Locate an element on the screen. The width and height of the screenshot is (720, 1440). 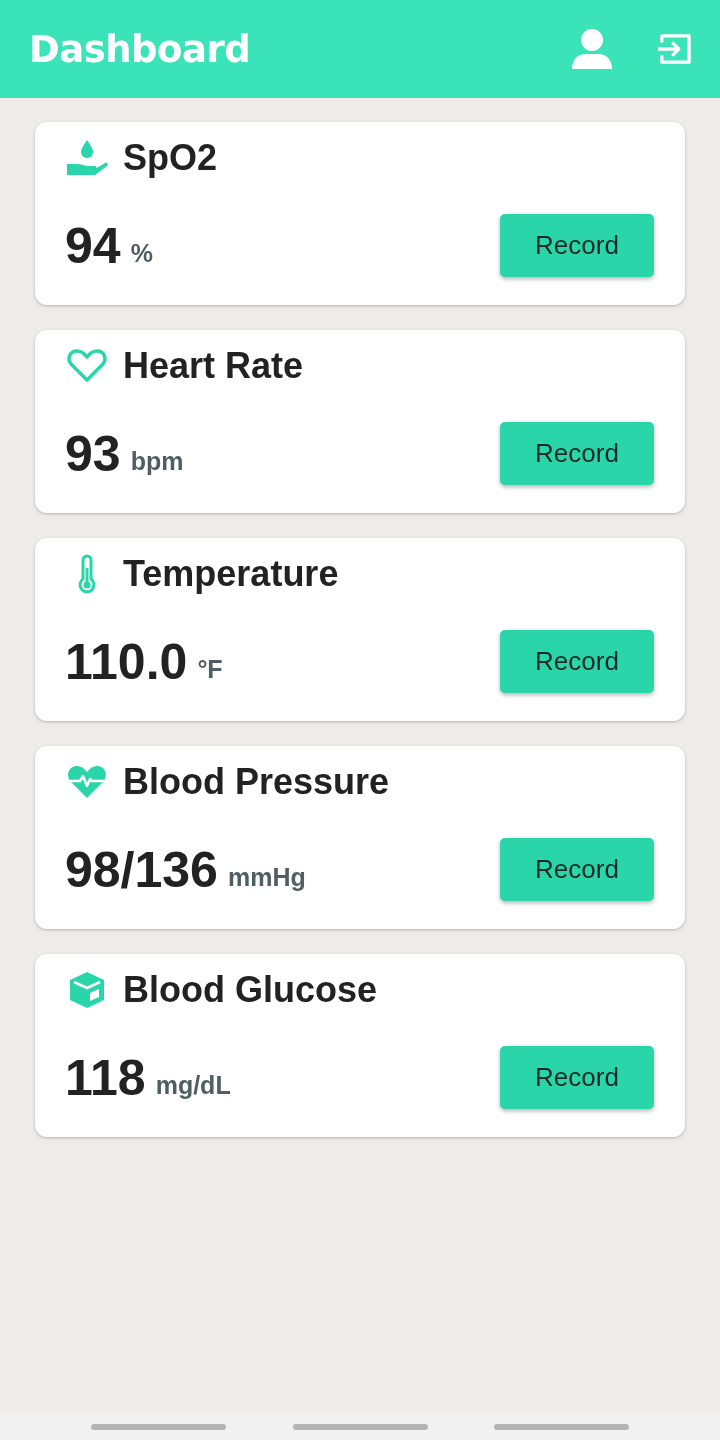
logout-icon is located at coordinates (675, 49).